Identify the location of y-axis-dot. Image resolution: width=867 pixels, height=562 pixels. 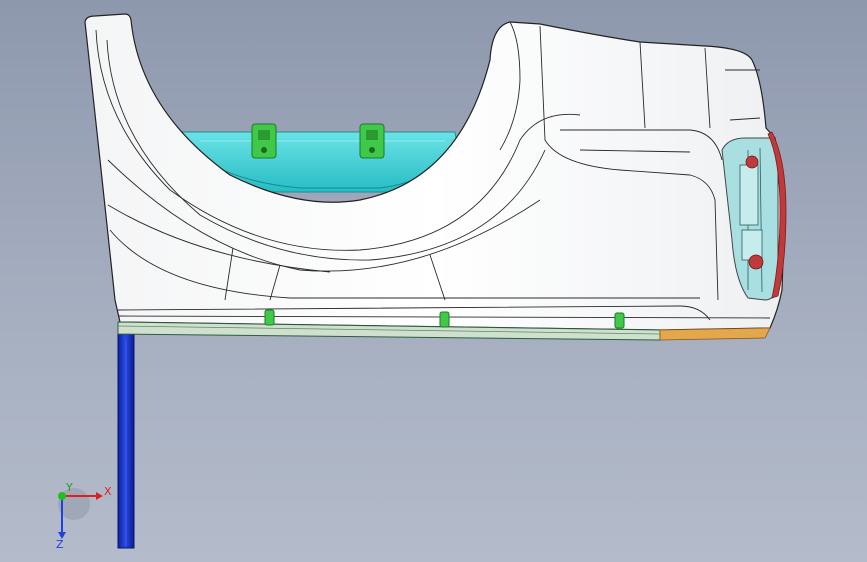
(62, 496).